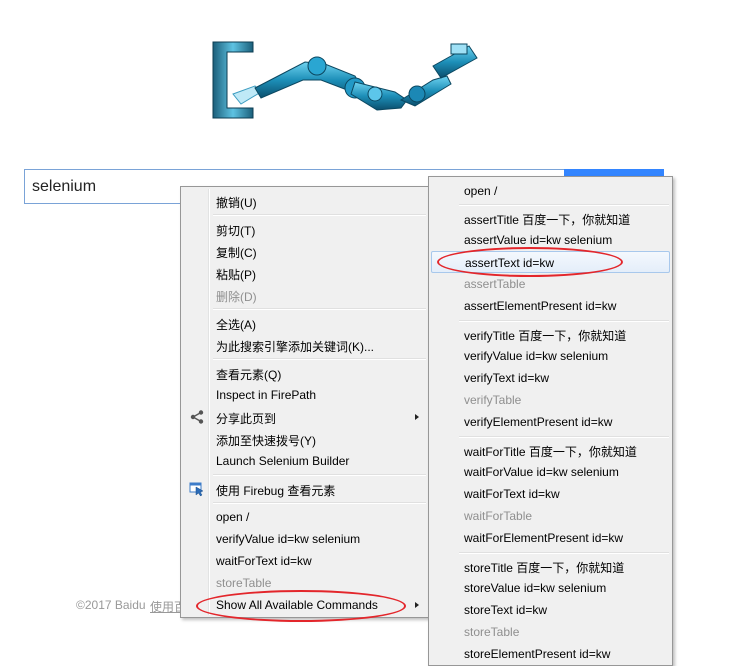 The width and height of the screenshot is (734, 666). Describe the element at coordinates (550, 538) in the screenshot. I see `submenu-item-wait-for-element-present: waitForElementPresent id=kw` at that location.